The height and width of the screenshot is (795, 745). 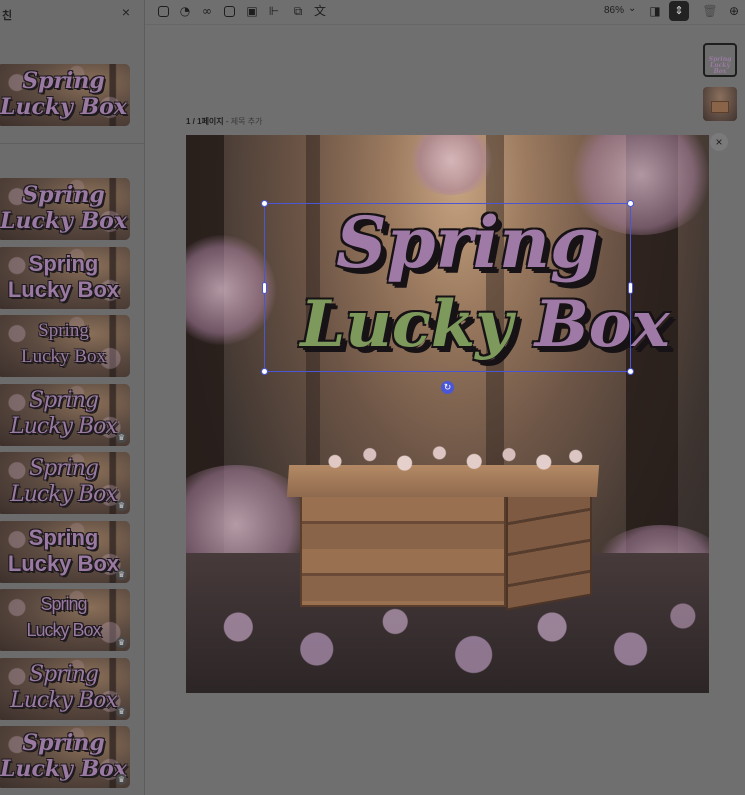 What do you see at coordinates (7, 16) in the screenshot?
I see `panel-title: 친` at bounding box center [7, 16].